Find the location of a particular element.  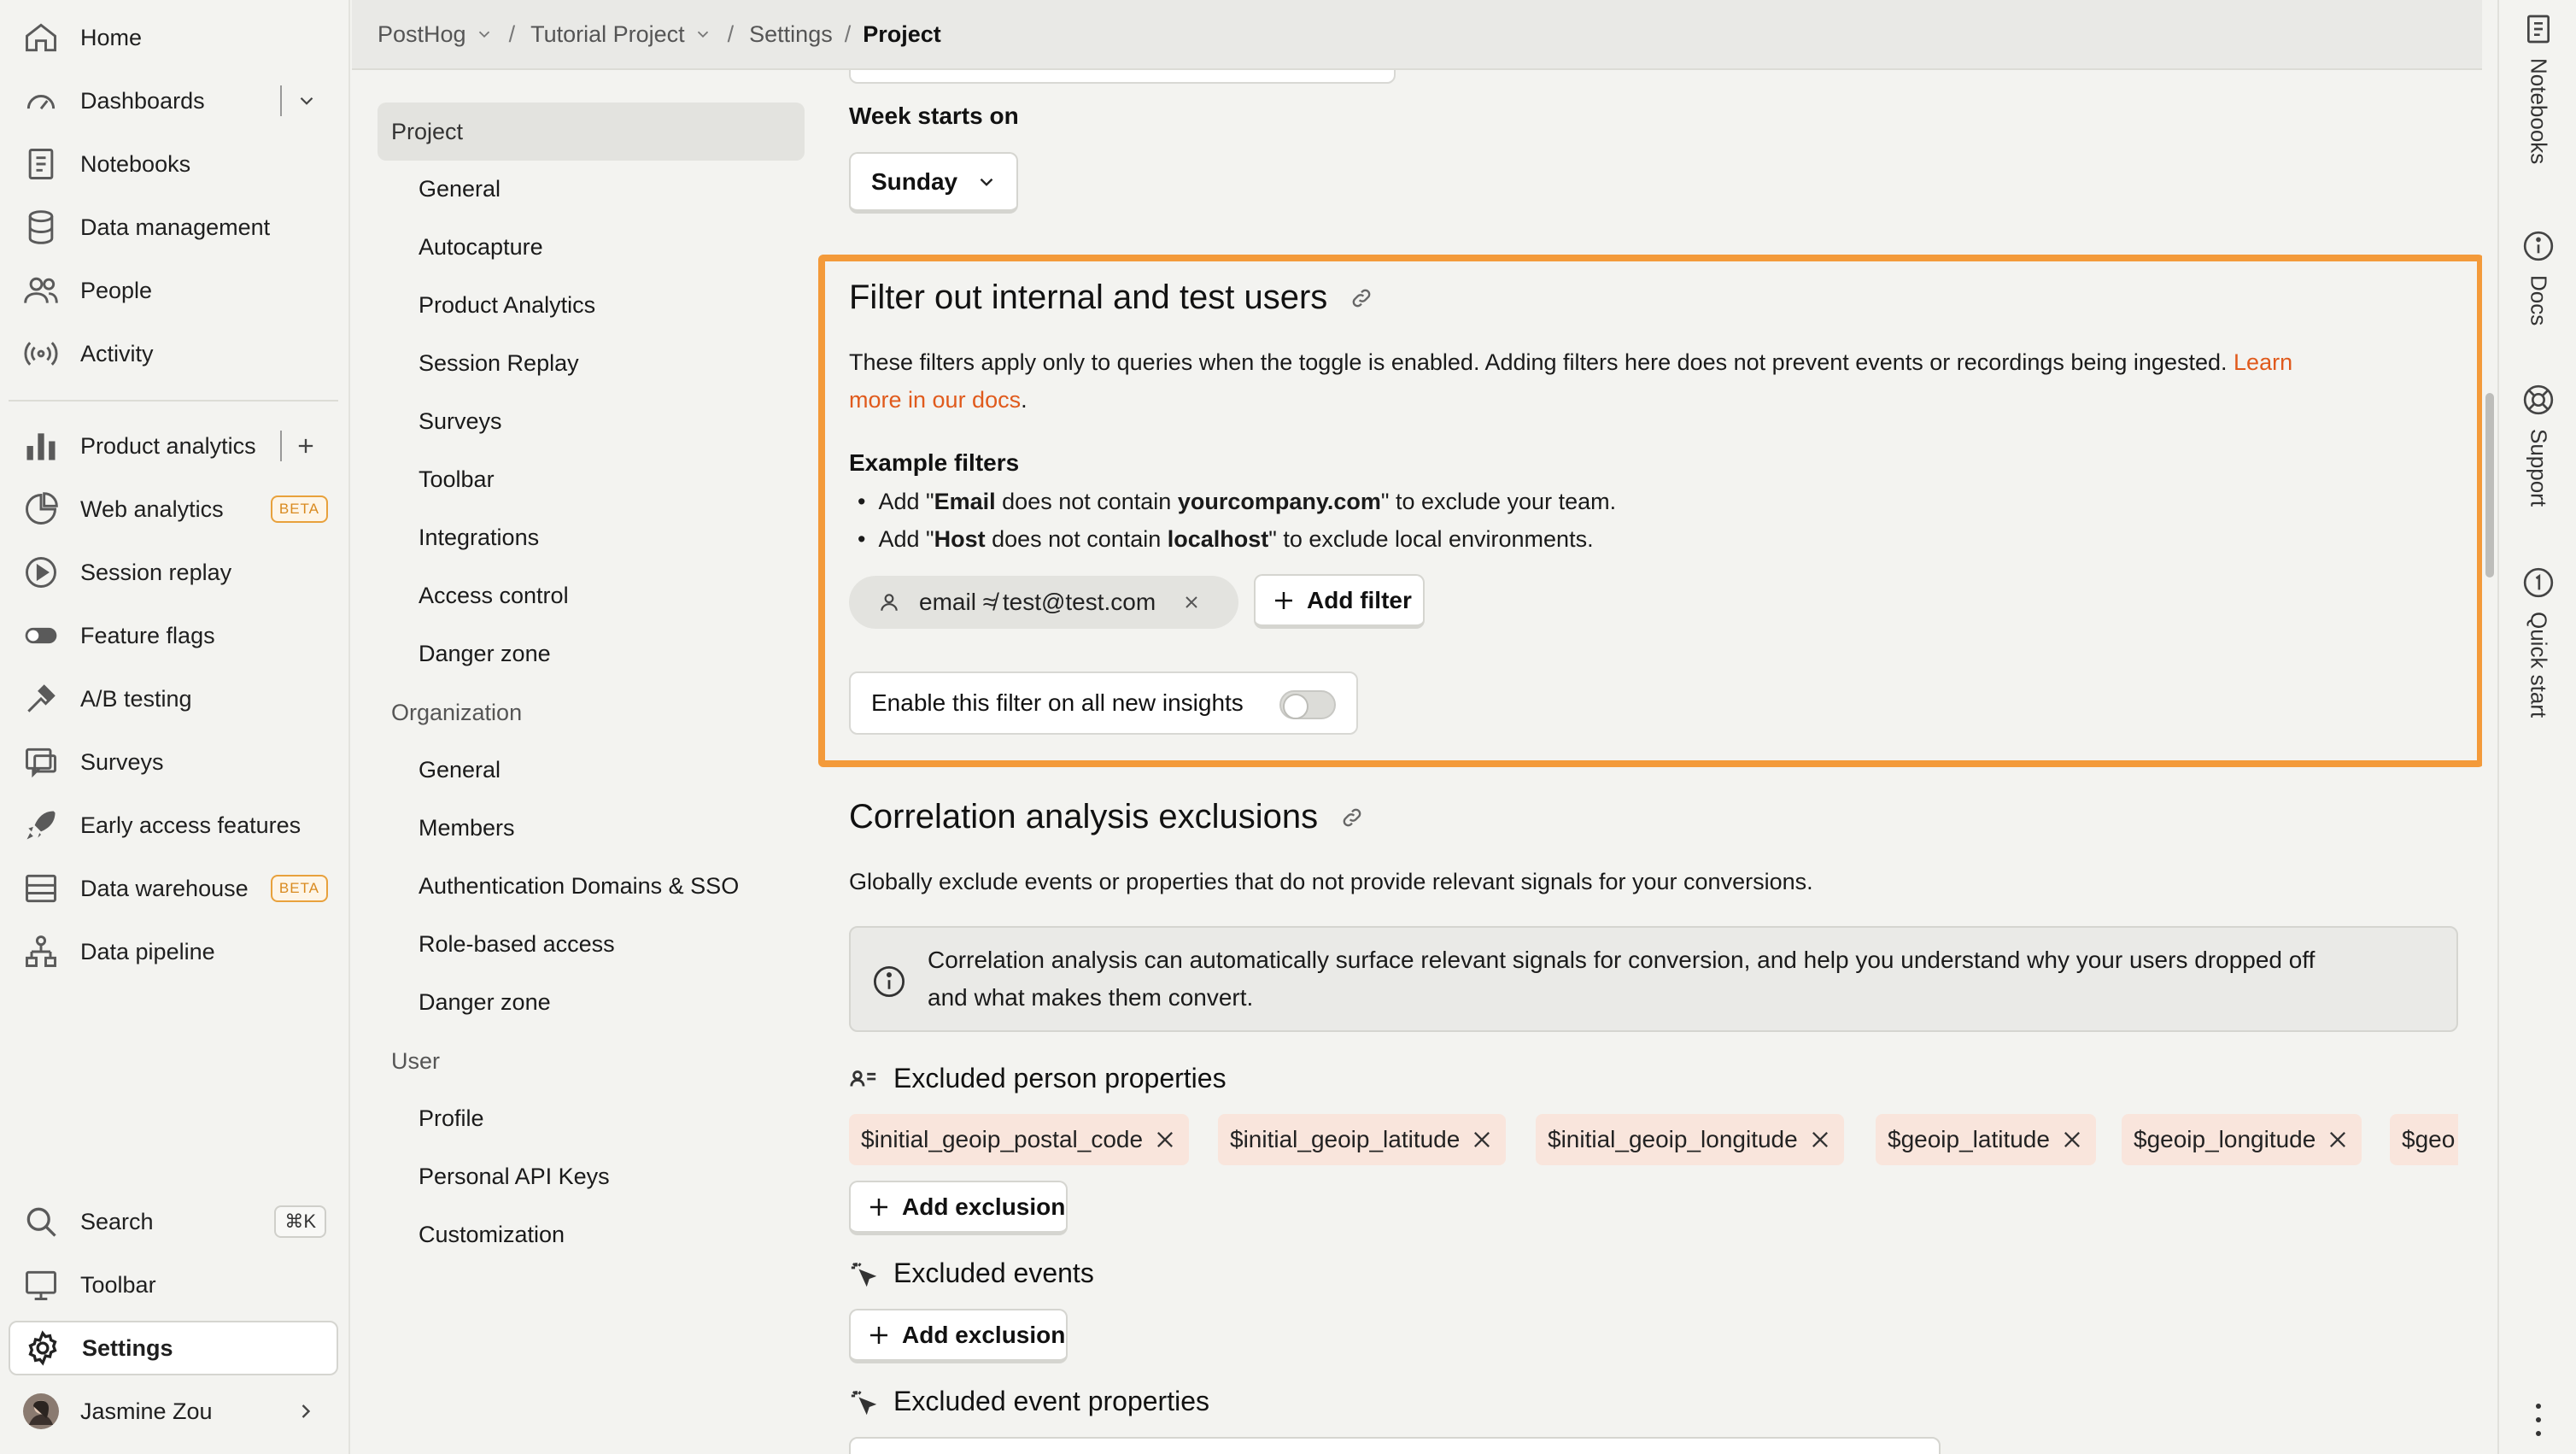

side-tab-quick-start: Quick start is located at coordinates (2538, 642).